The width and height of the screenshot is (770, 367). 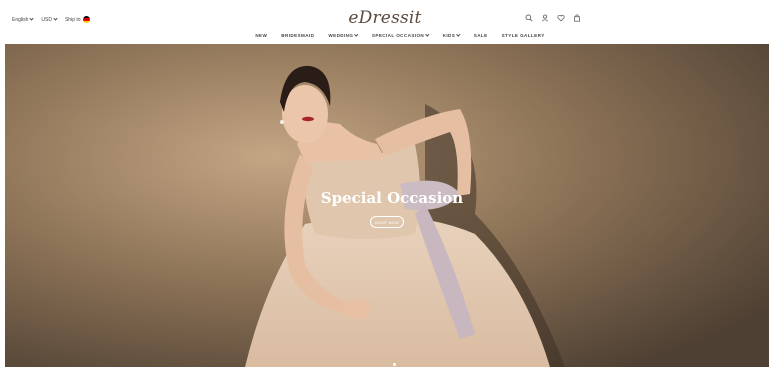 What do you see at coordinates (545, 18) in the screenshot?
I see `user-icon` at bounding box center [545, 18].